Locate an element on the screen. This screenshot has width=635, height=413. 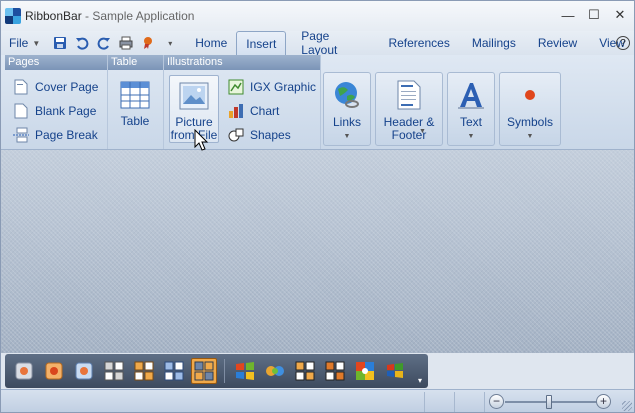
group-caption-table: Table is located at coordinates (135, 62).